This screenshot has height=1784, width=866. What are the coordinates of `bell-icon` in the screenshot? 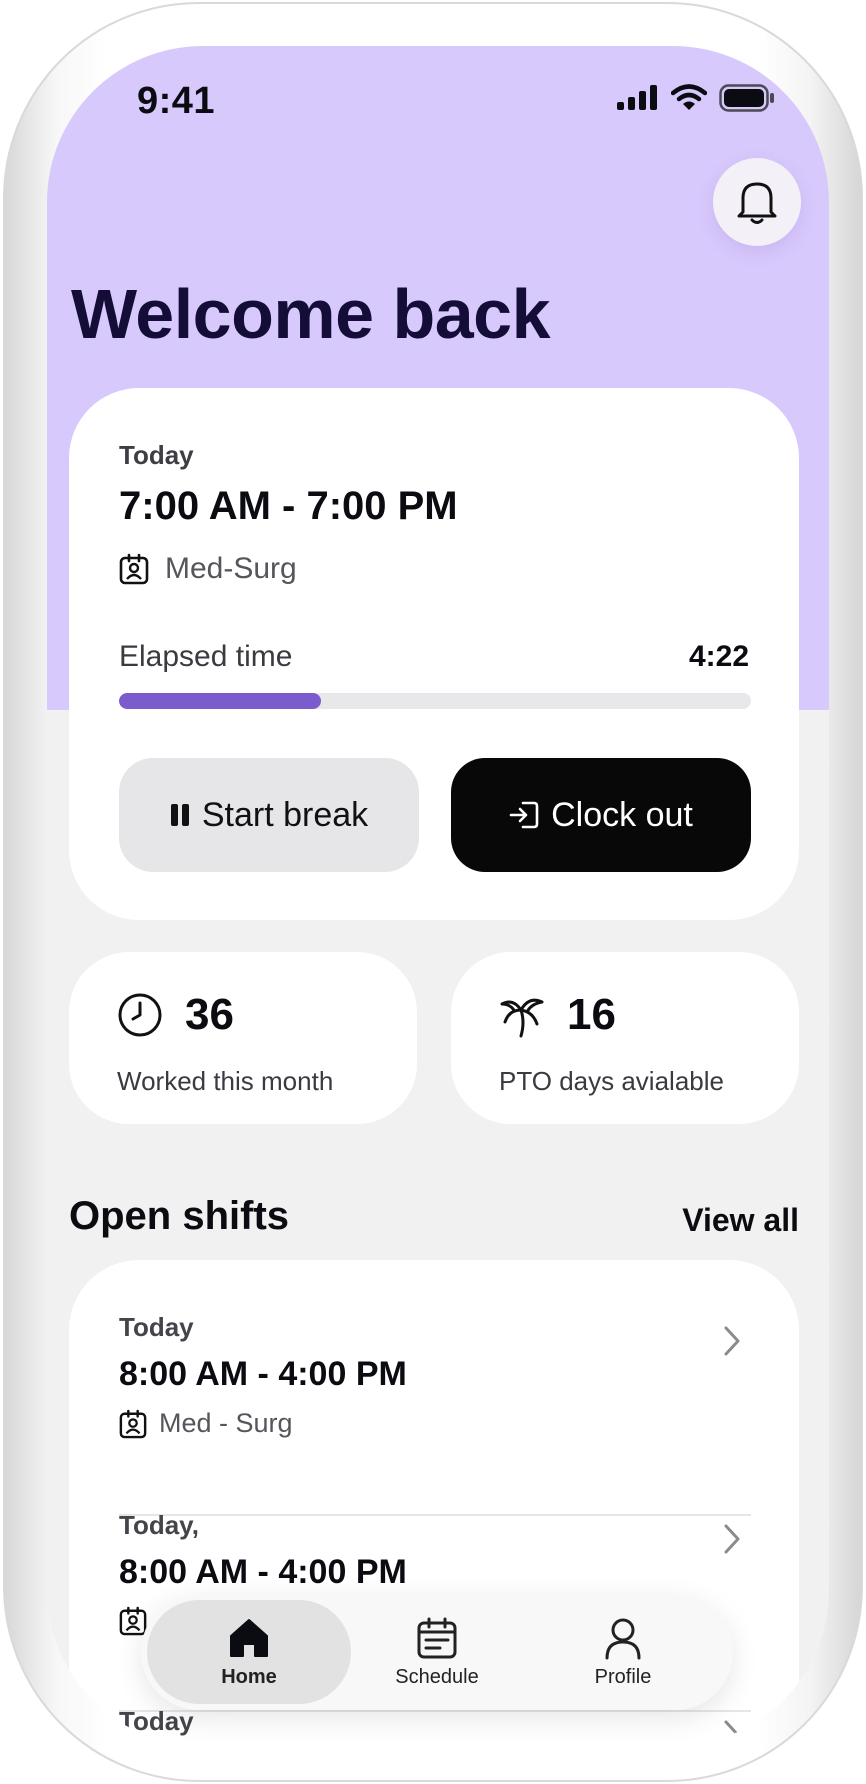 It's located at (757, 203).